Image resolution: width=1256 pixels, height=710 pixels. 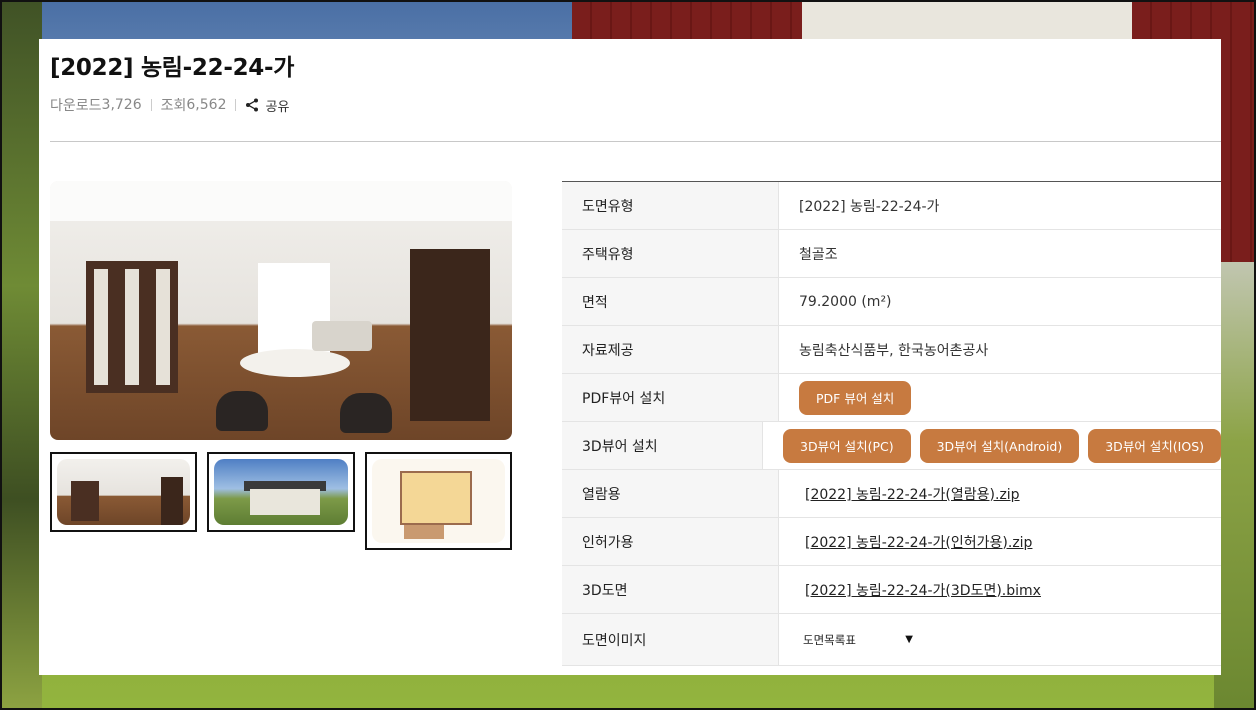 I want to click on table-row: 인허가용 [2022] 농림-22-24-가(인허가용).zip, so click(x=891, y=542).